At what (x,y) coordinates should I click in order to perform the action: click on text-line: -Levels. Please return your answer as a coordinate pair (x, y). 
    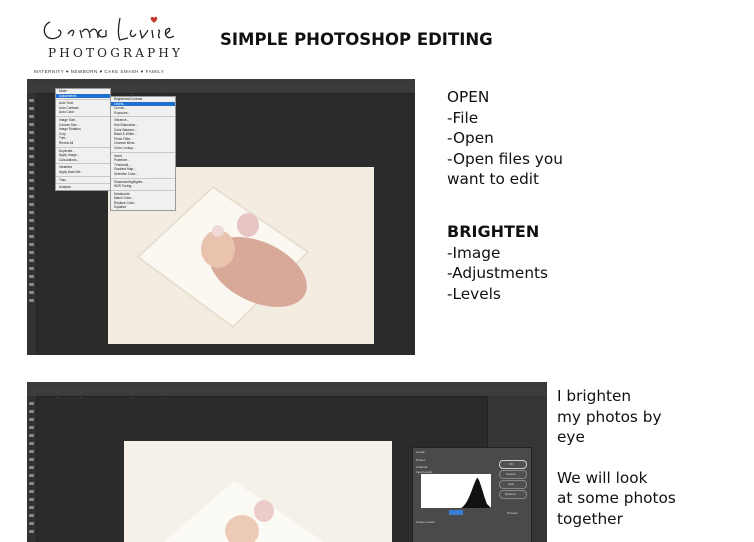
    Looking at the image, I should click on (474, 293).